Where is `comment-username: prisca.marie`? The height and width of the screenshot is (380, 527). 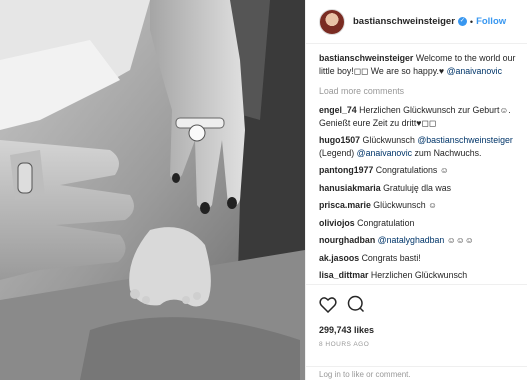
comment-username: prisca.marie is located at coordinates (345, 205).